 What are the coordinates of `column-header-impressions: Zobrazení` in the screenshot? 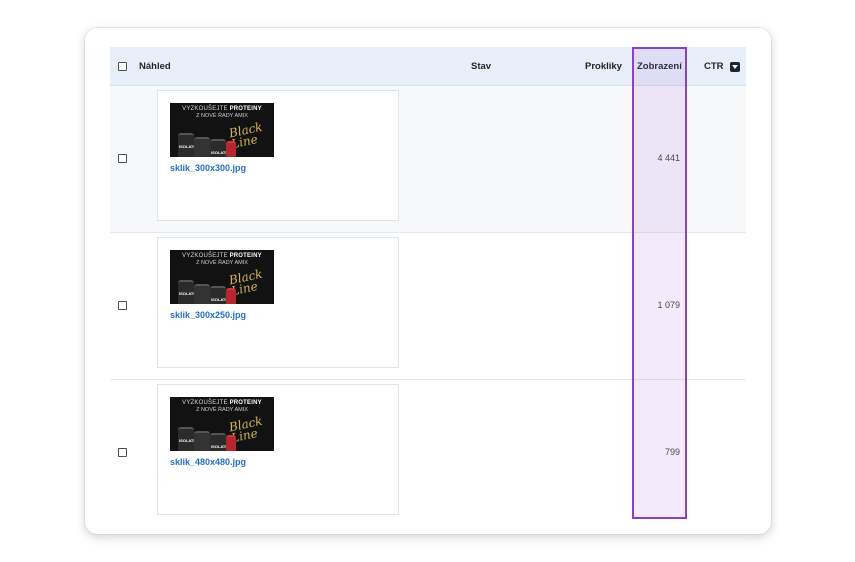 It's located at (659, 66).